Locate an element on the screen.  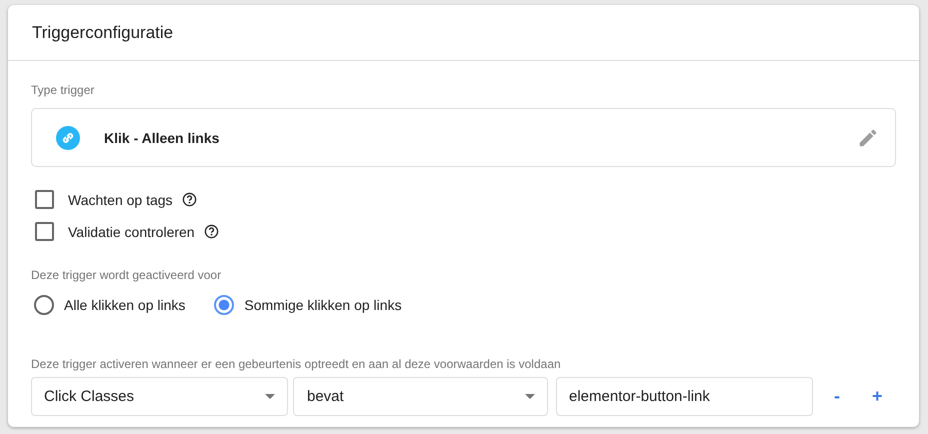
trigger-type-name: Klik - Alleen links is located at coordinates (162, 138).